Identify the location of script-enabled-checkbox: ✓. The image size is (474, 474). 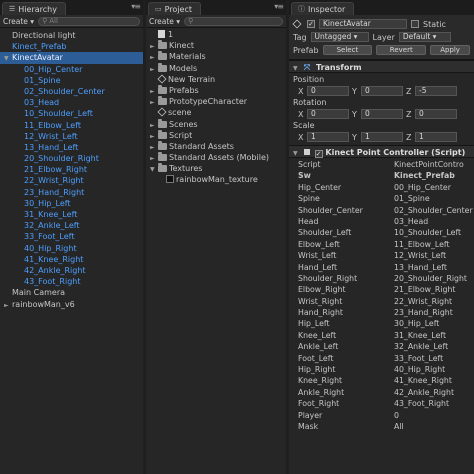
(318, 154).